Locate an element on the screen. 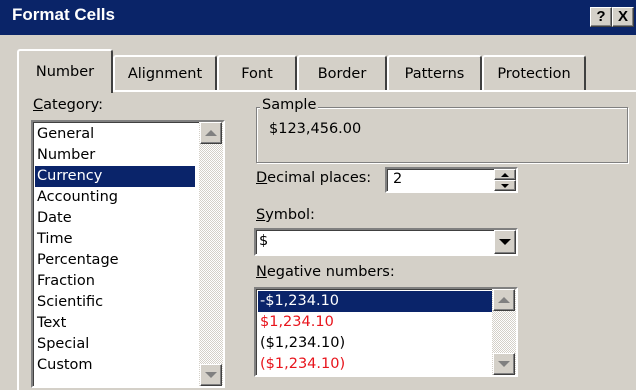  arrow-down-icon is located at coordinates (211, 375).